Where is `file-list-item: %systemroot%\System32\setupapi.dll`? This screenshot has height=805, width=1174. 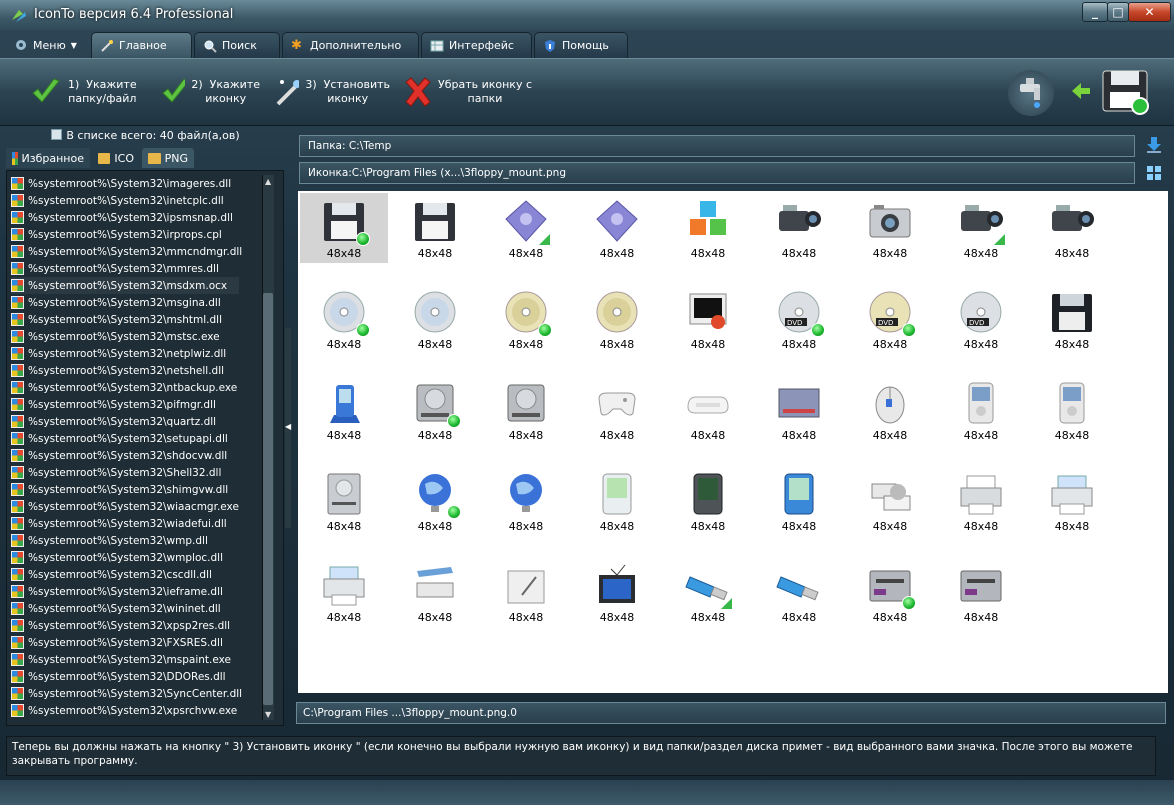 file-list-item: %systemroot%\System32\setupapi.dll is located at coordinates (125, 438).